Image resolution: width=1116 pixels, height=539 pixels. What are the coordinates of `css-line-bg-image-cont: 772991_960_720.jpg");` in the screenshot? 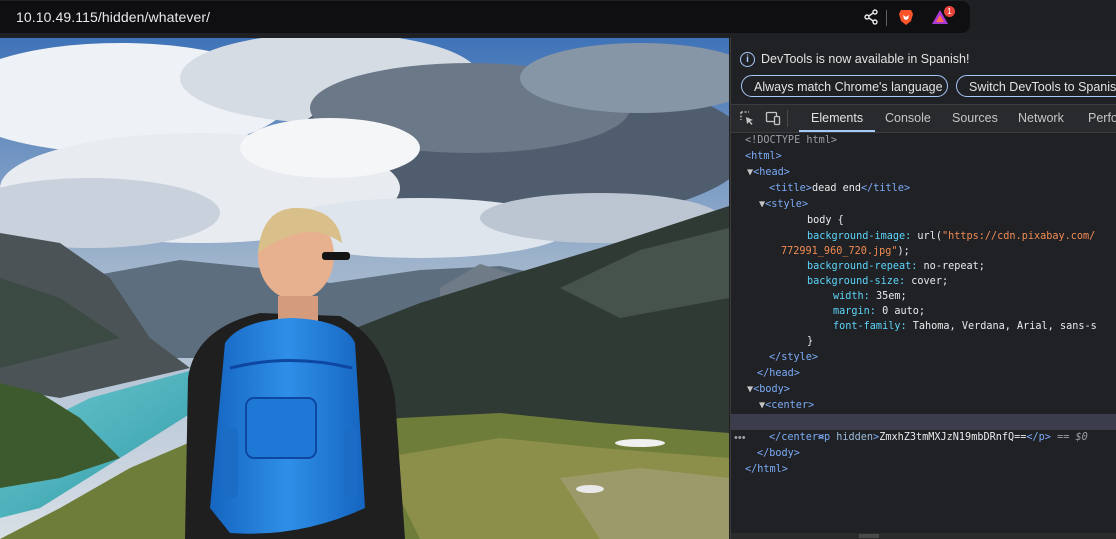 It's located at (923, 252).